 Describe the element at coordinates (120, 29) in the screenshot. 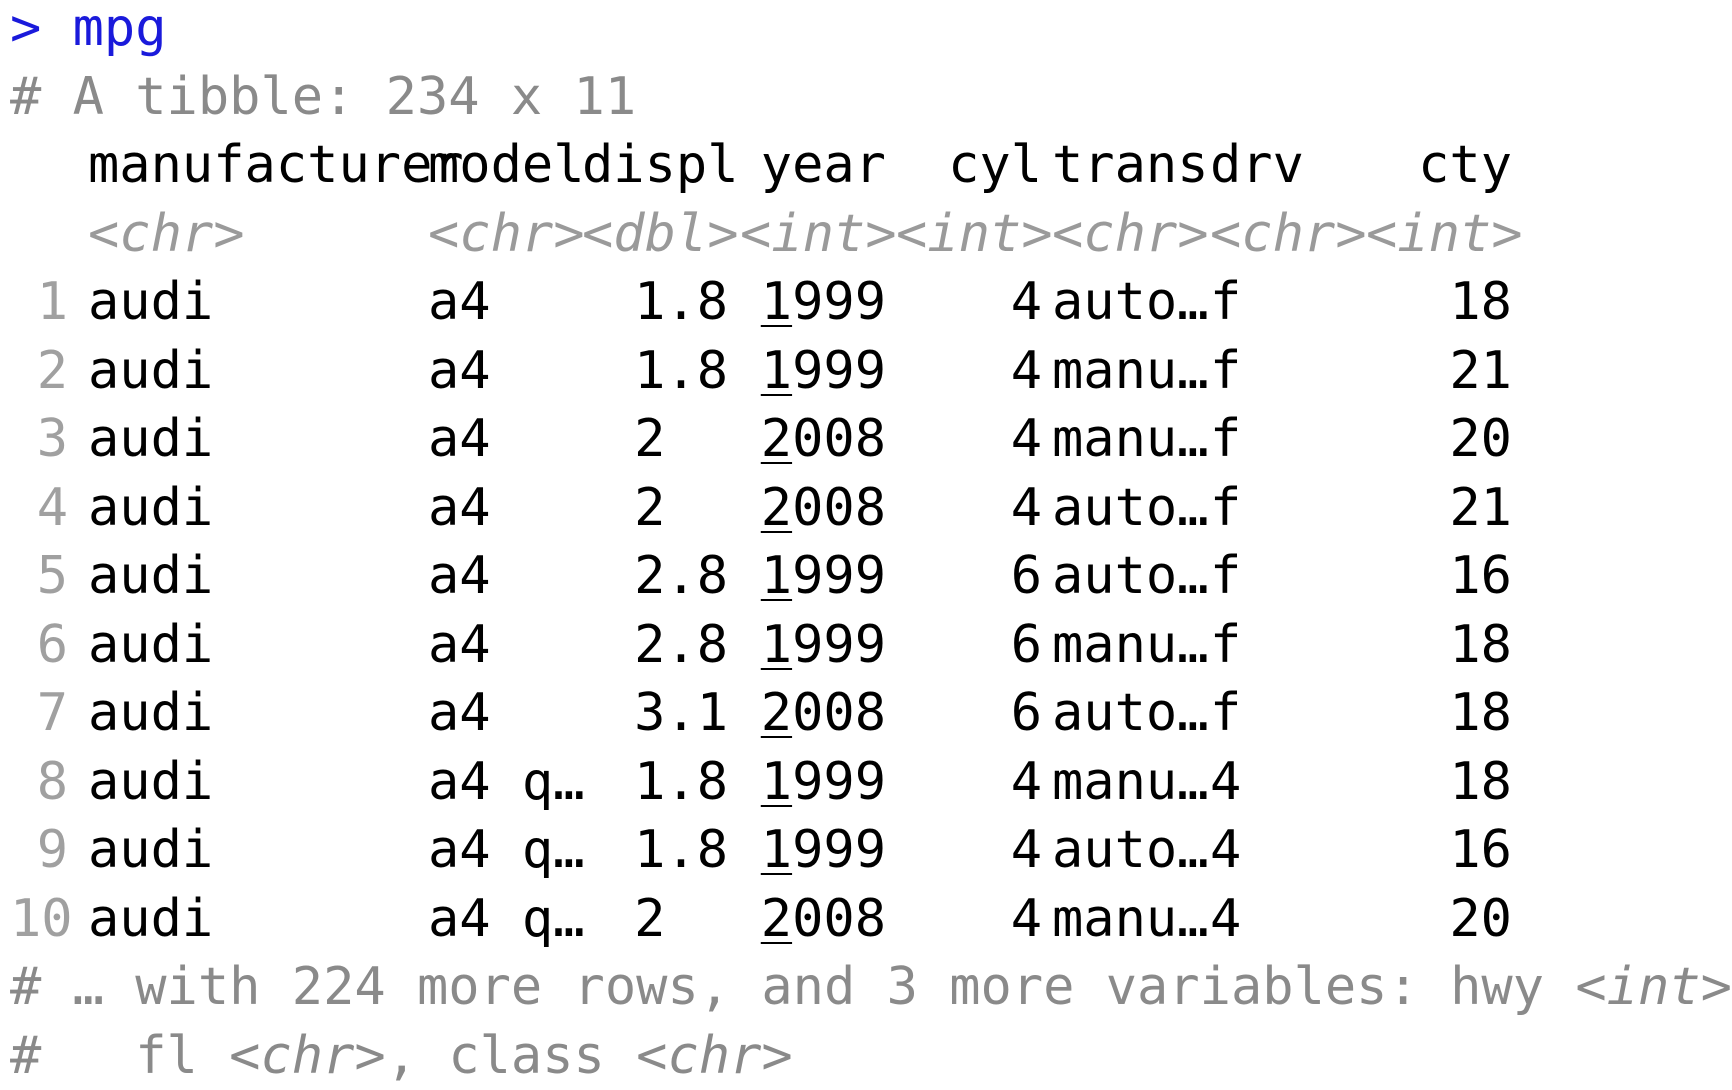

I see `command-text: mpg` at that location.